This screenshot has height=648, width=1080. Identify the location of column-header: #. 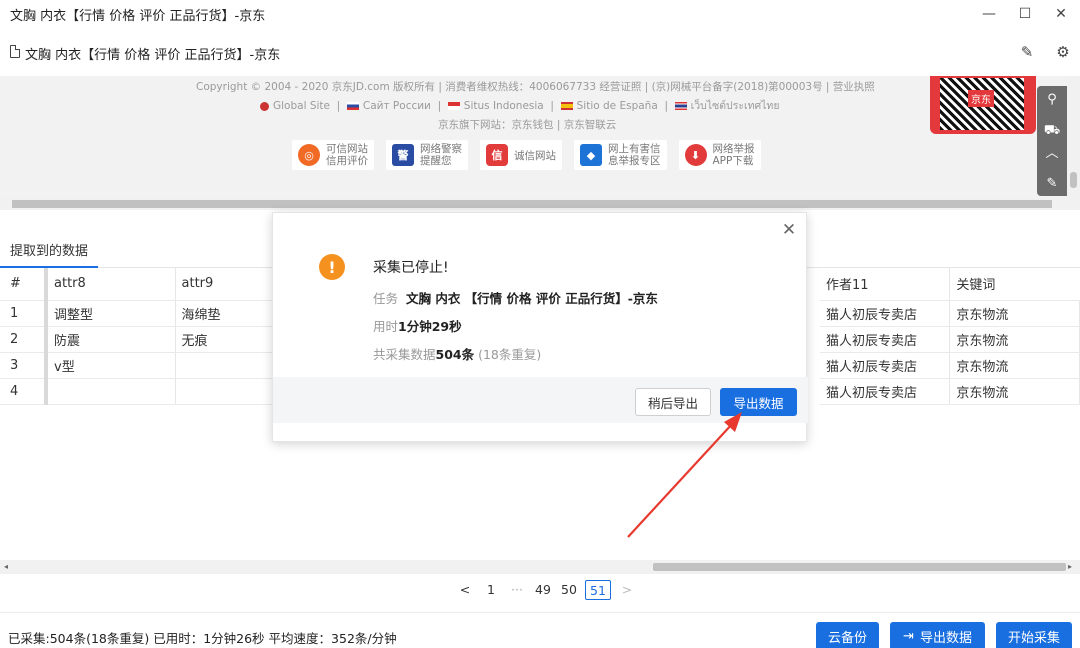
(24, 284).